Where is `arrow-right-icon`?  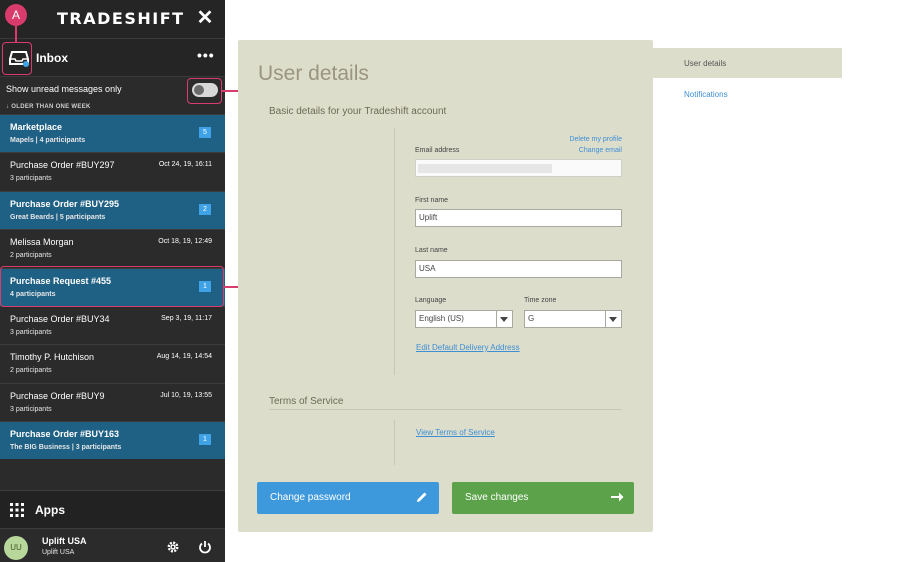 arrow-right-icon is located at coordinates (617, 497).